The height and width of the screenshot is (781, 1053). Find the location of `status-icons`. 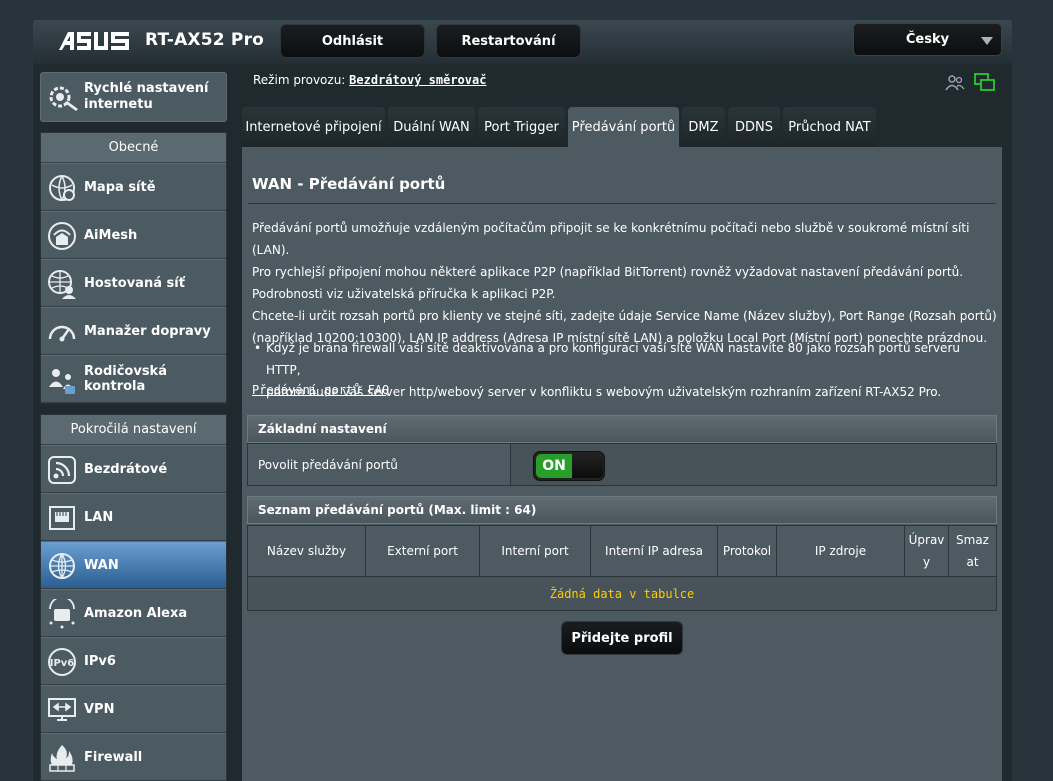

status-icons is located at coordinates (970, 83).